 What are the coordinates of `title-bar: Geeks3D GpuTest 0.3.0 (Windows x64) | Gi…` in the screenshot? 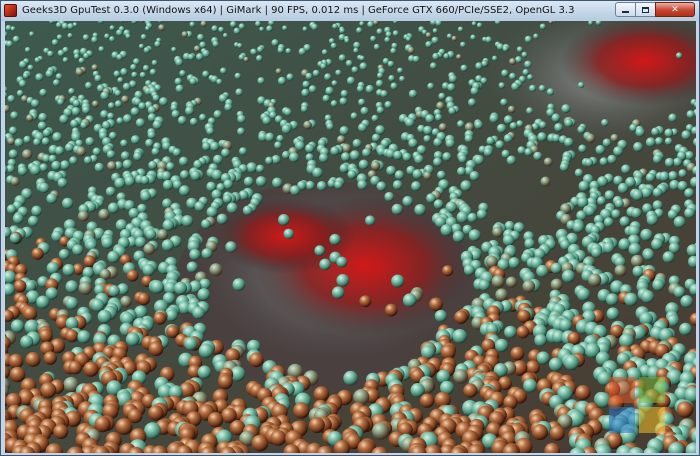 It's located at (350, 11).